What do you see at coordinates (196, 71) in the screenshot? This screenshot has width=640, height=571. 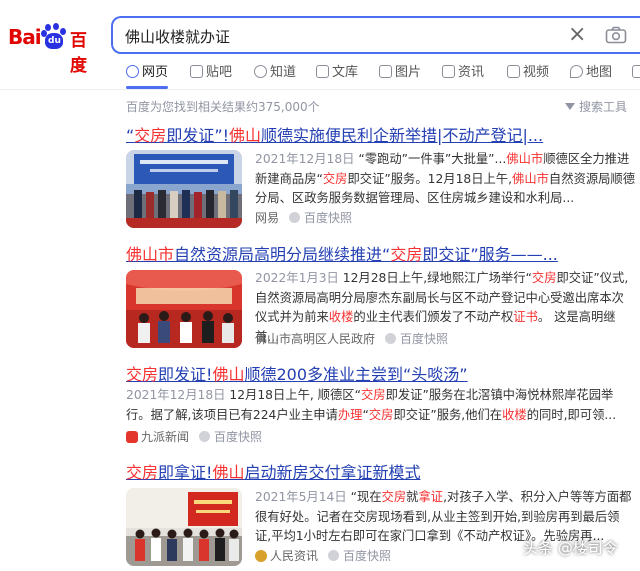 I see `tieba-icon` at bounding box center [196, 71].